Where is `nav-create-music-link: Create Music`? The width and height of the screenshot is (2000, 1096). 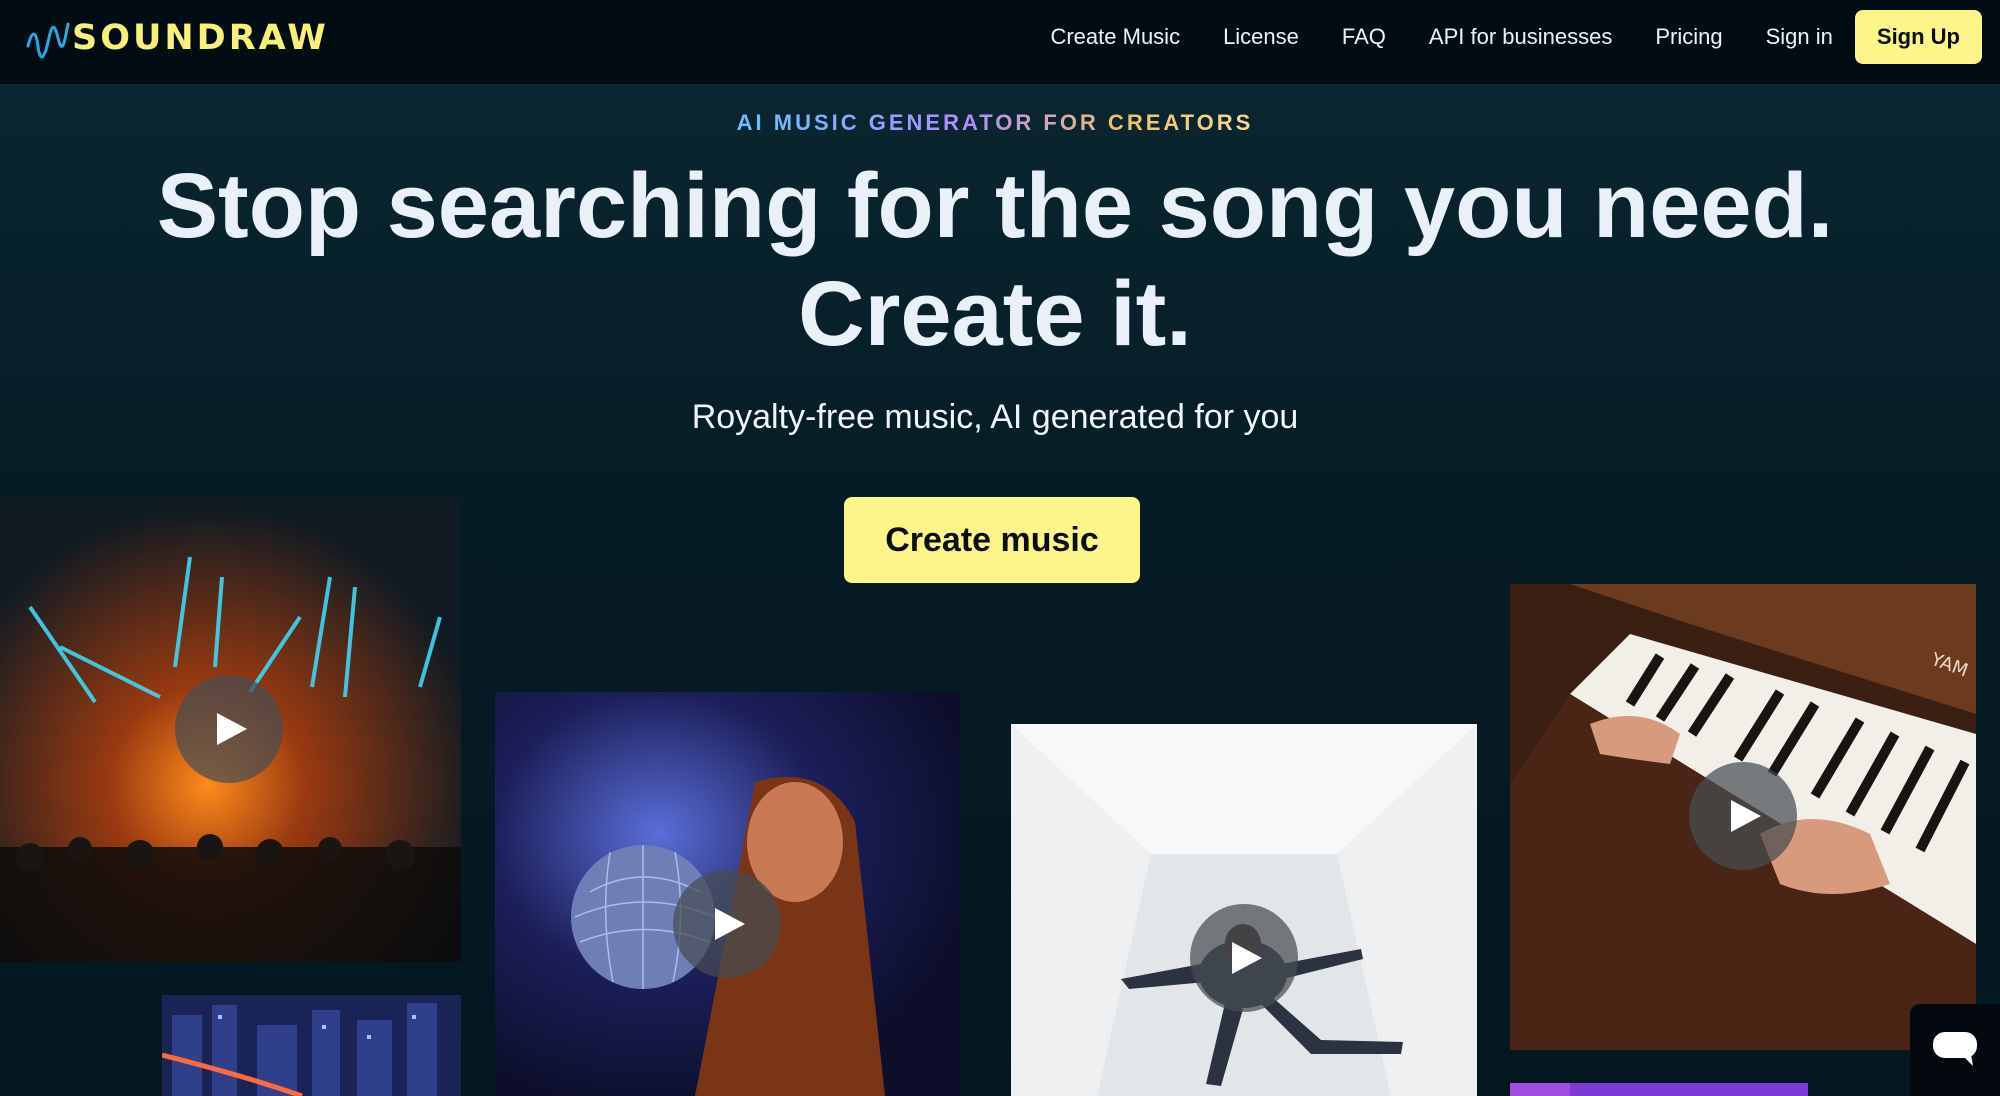 nav-create-music-link: Create Music is located at coordinates (1115, 37).